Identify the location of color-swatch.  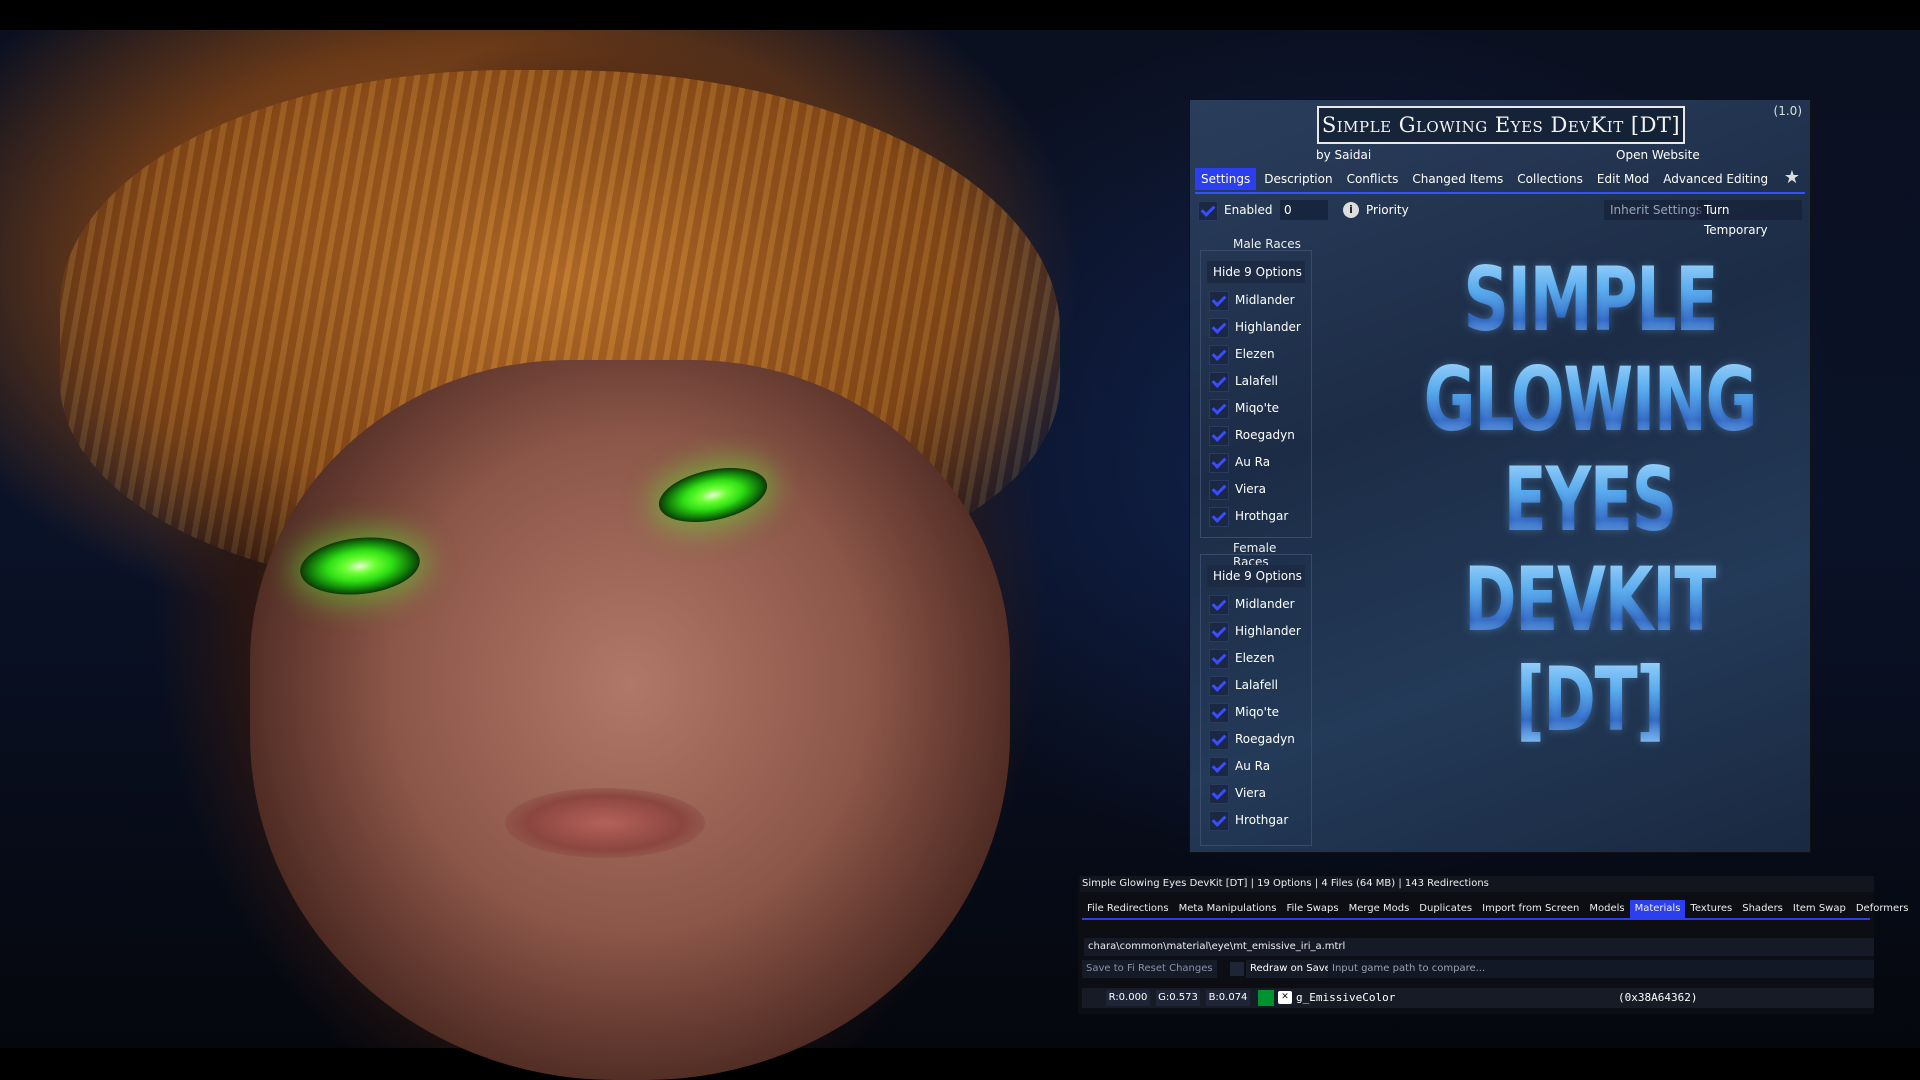
(1266, 998).